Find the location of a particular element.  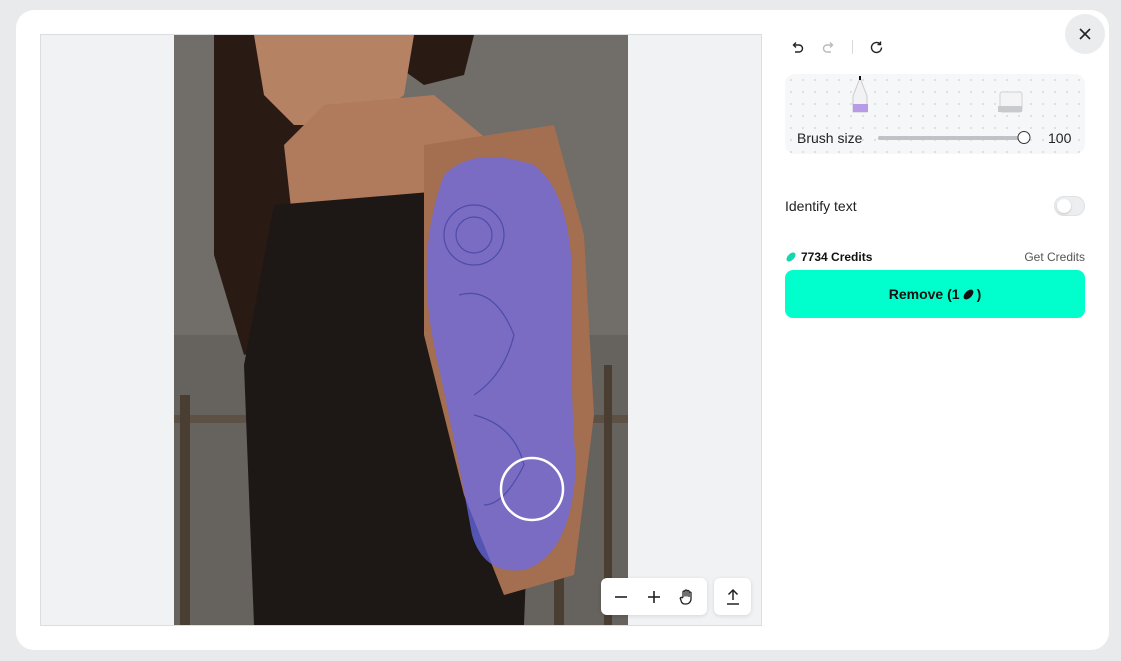

hand-icon is located at coordinates (685, 596).